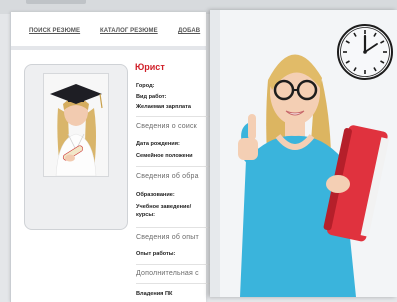 The height and width of the screenshot is (302, 397). I want to click on nav-search-resumes: ПОИСК РЕЗЮМЕ, so click(54, 31).